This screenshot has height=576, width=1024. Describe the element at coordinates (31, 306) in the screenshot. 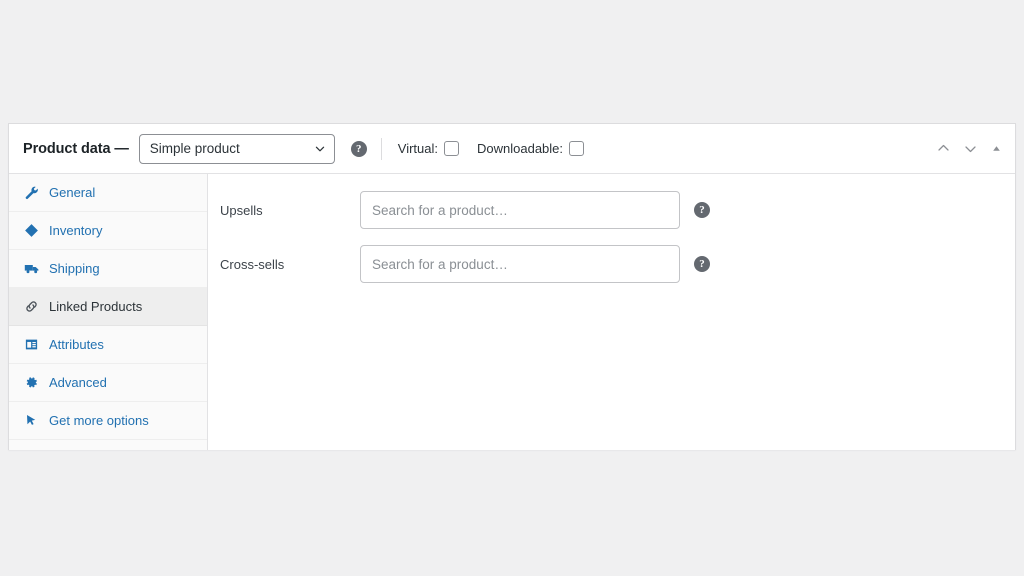

I see `link-icon` at that location.